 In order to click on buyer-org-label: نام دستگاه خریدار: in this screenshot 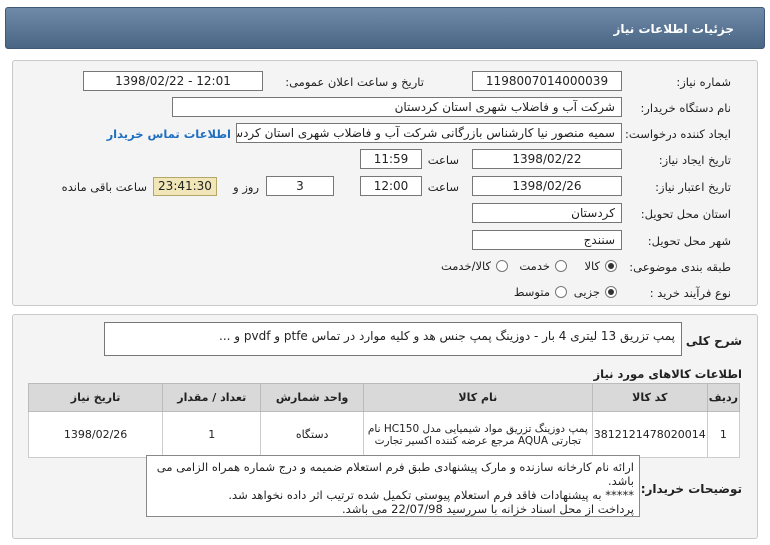, I will do `click(685, 108)`.